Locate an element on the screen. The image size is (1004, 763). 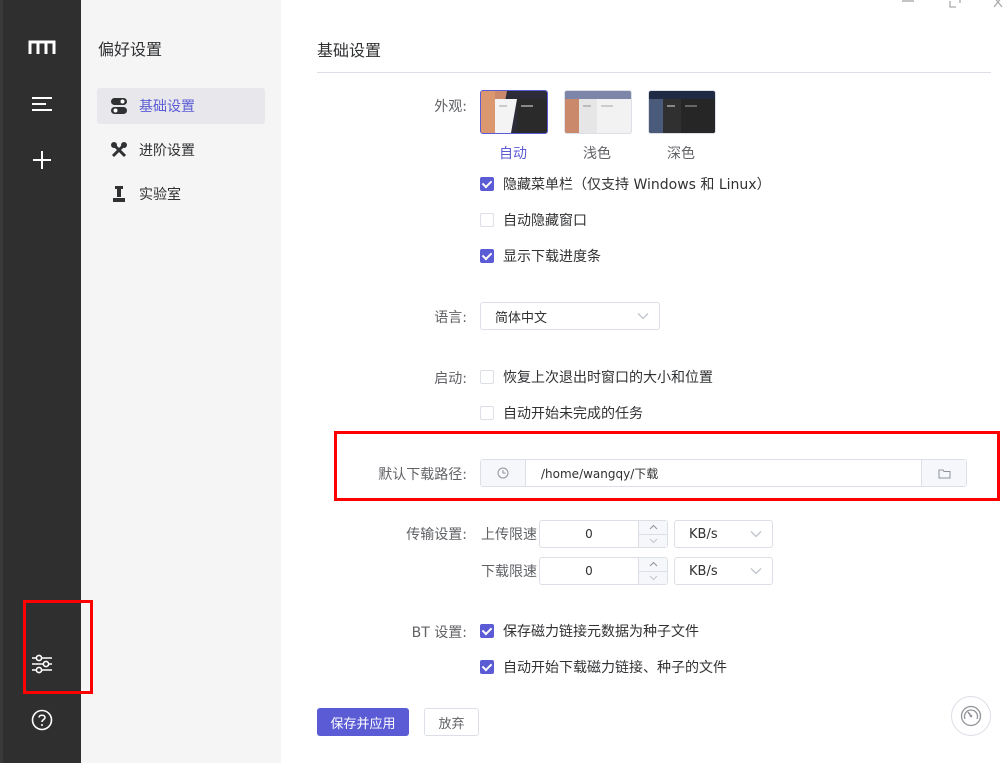
download-path-input: /home/wangqy/下载 is located at coordinates (723, 473).